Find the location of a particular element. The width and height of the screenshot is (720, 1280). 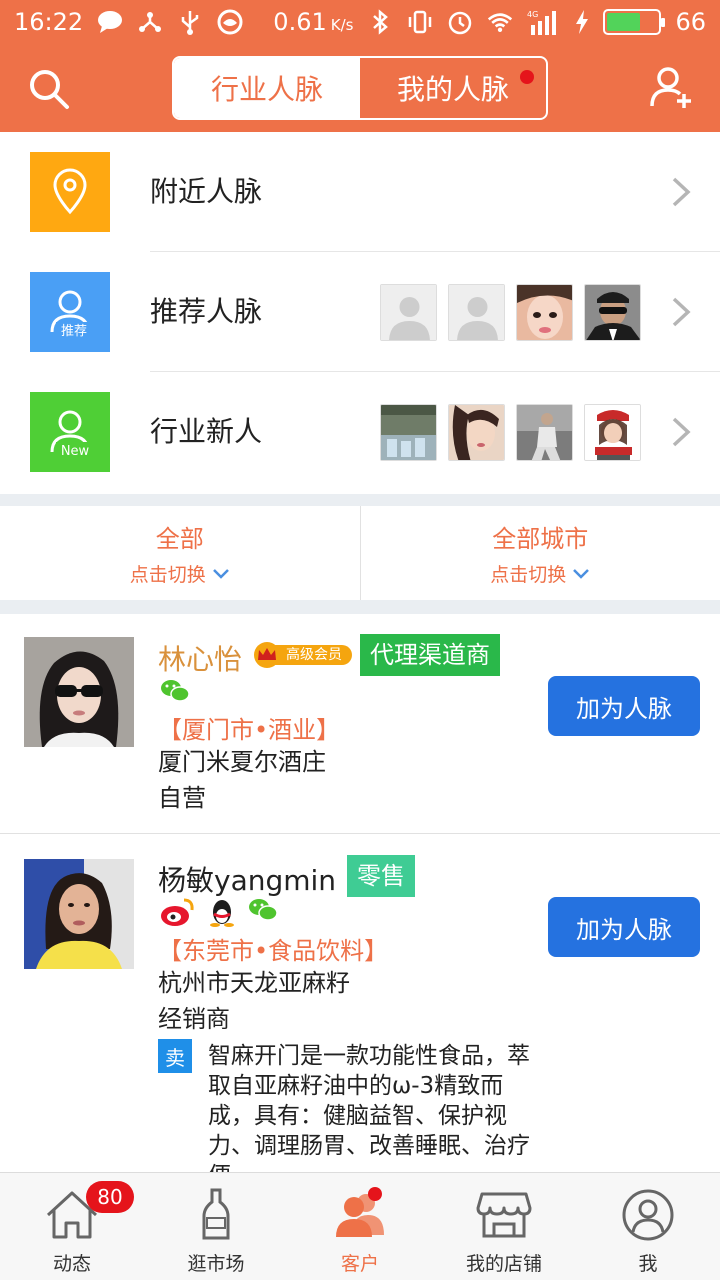

tab-label: 我的人脉 is located at coordinates (452, 89).